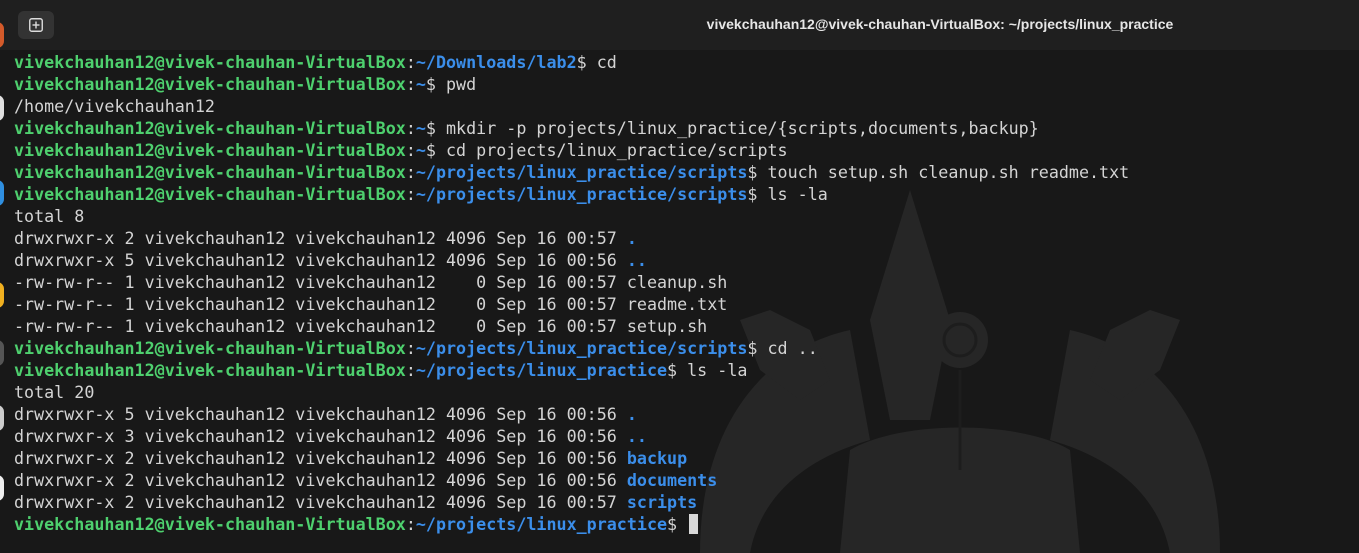  Describe the element at coordinates (496, 62) in the screenshot. I see `prompt-path: ~/Downloads/lab2` at that location.